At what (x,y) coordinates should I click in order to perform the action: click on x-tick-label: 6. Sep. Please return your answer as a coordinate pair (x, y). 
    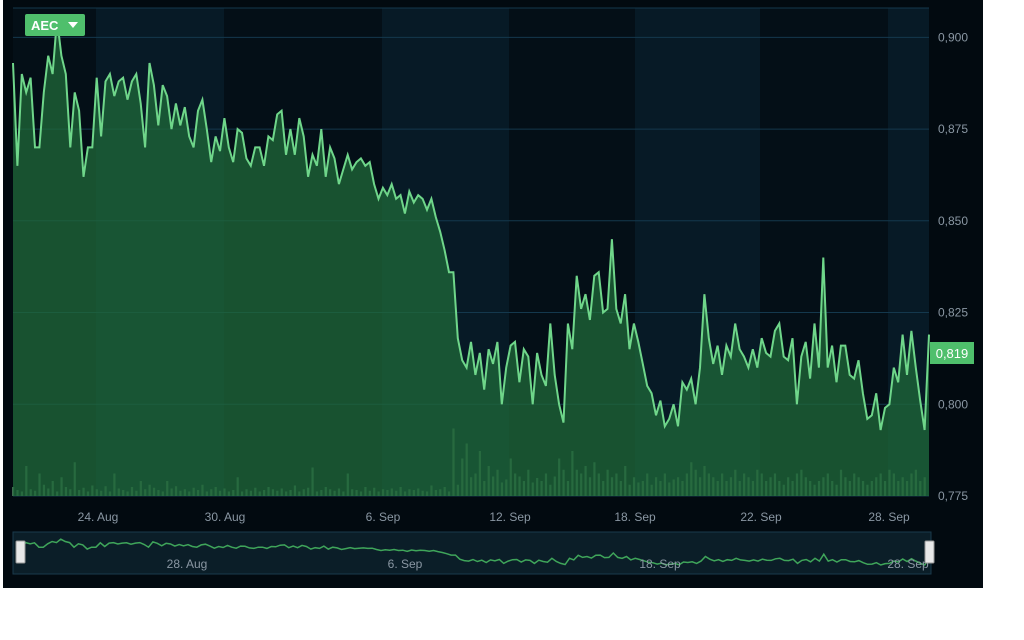
    Looking at the image, I should click on (383, 517).